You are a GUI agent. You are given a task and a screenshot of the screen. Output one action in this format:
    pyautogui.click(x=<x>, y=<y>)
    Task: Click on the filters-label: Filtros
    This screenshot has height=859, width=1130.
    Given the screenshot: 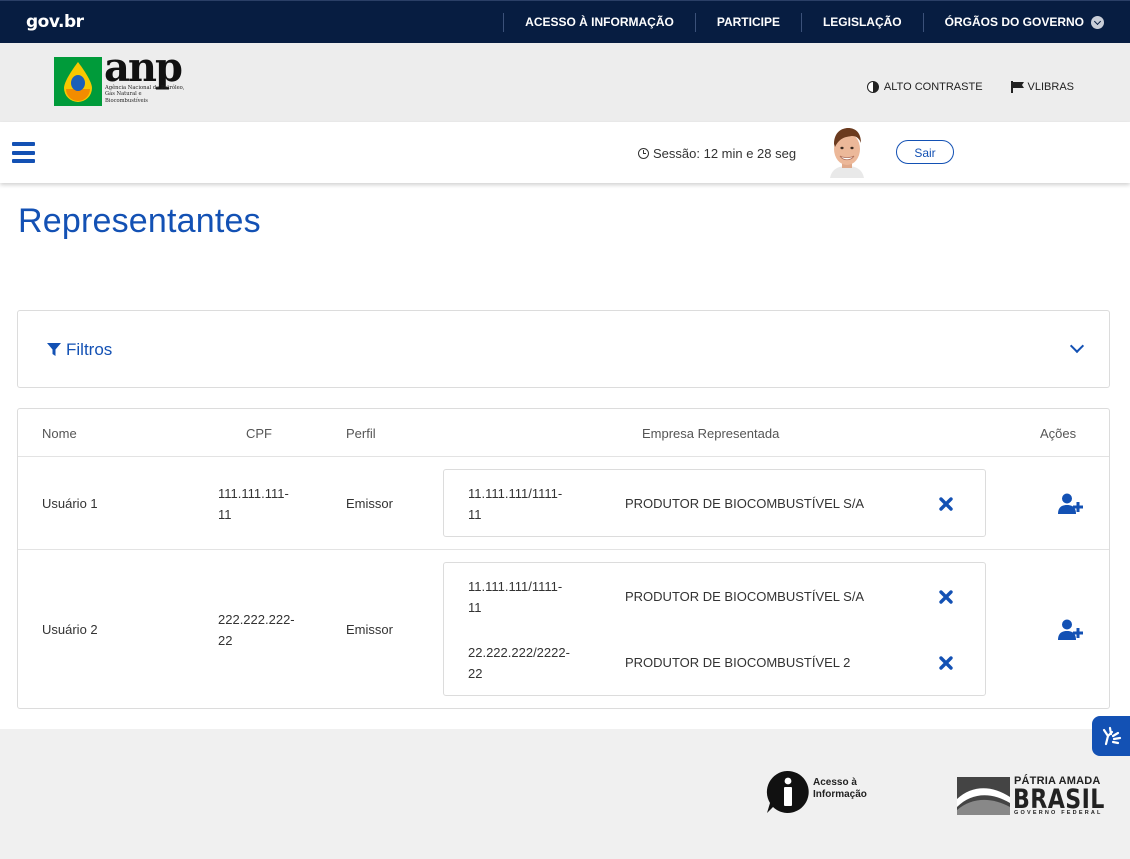 What is the action you would take?
    pyautogui.click(x=89, y=349)
    